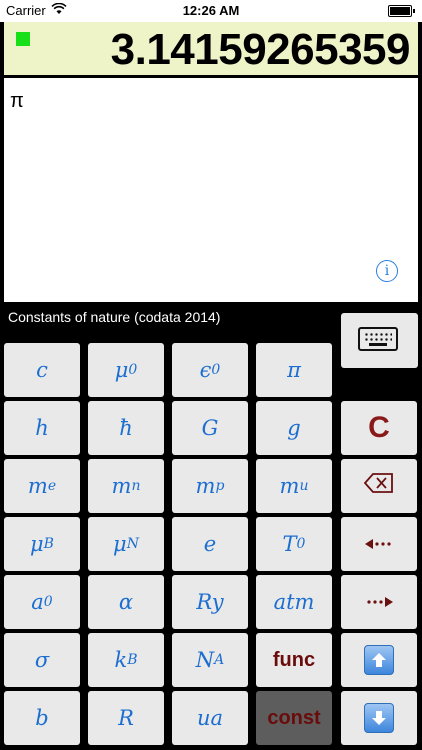  What do you see at coordinates (126, 660) in the screenshot?
I see `key-boltzmann: kB` at bounding box center [126, 660].